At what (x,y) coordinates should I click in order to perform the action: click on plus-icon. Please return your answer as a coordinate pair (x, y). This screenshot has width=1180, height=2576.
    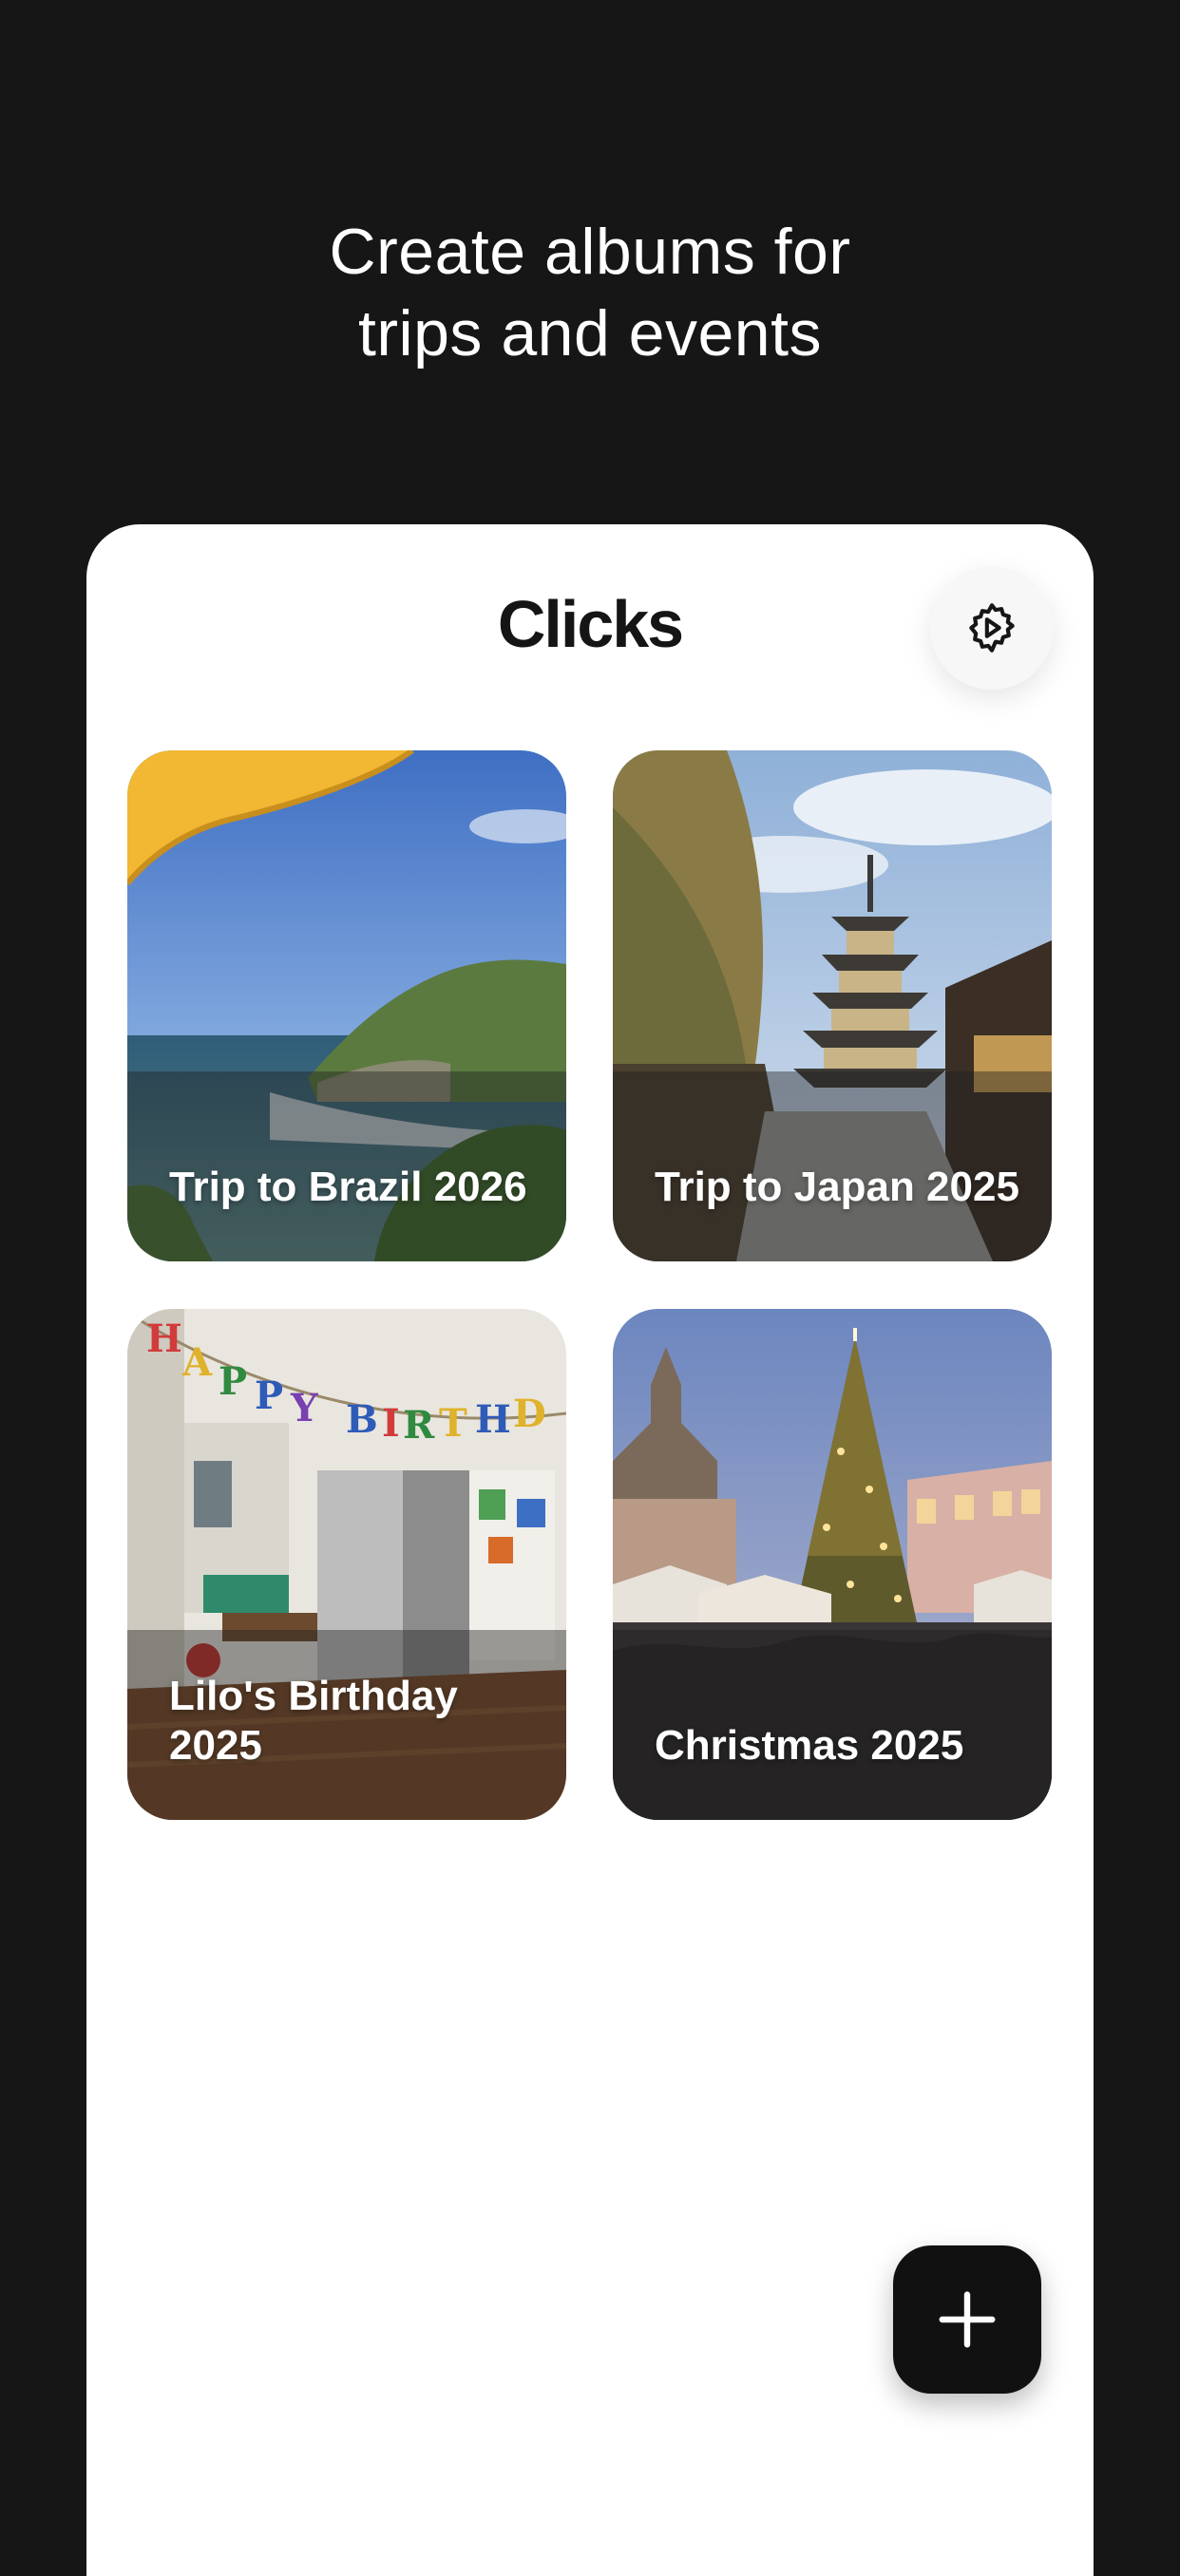
    Looking at the image, I should click on (967, 2319).